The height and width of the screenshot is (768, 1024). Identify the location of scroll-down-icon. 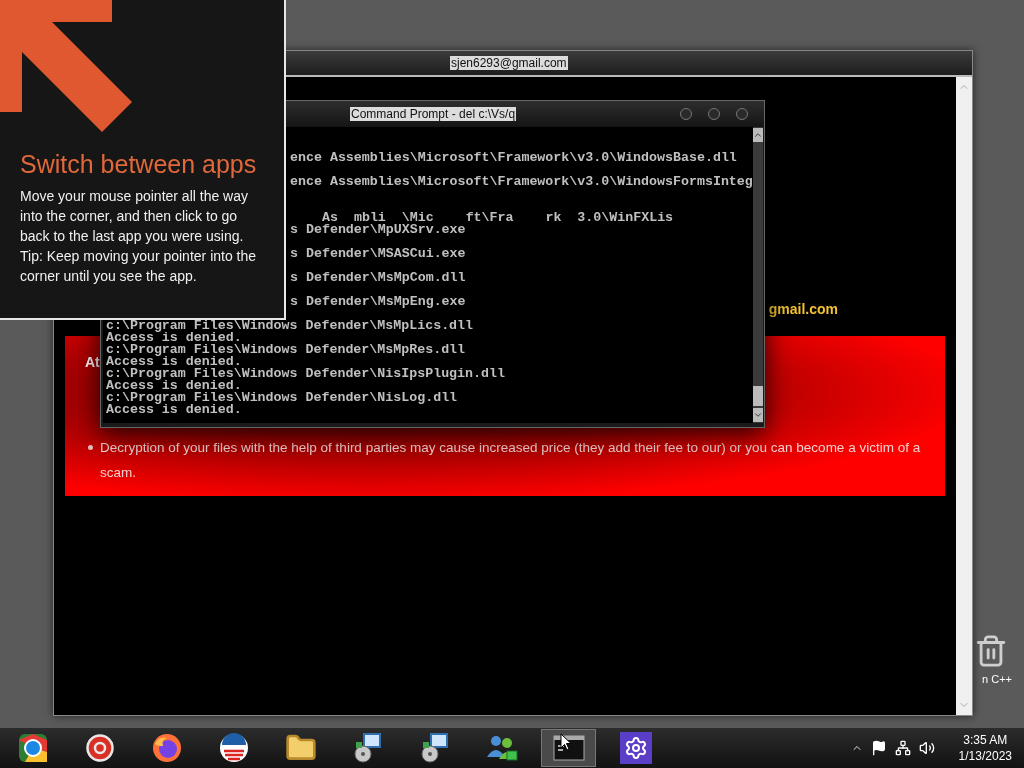
(757, 415).